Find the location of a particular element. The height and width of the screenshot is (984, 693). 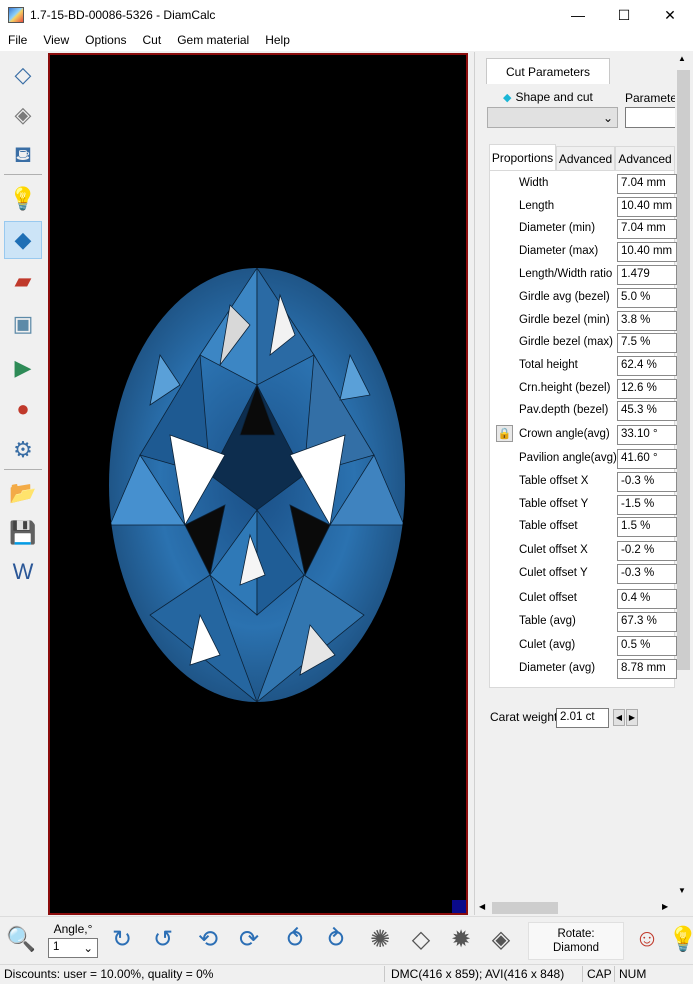

tab-advanced-1: Advanced is located at coordinates (585, 158).